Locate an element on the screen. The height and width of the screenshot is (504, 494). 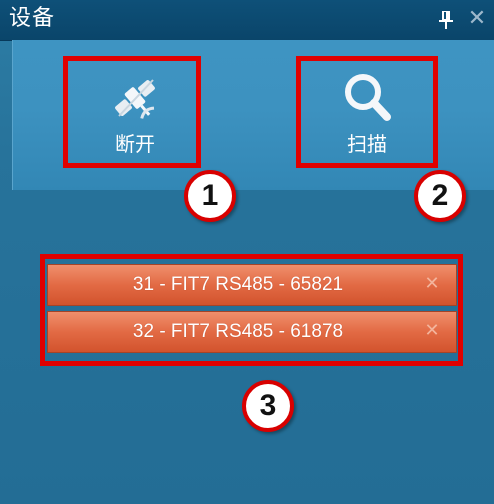
panel-title: 设备 is located at coordinates (32, 18).